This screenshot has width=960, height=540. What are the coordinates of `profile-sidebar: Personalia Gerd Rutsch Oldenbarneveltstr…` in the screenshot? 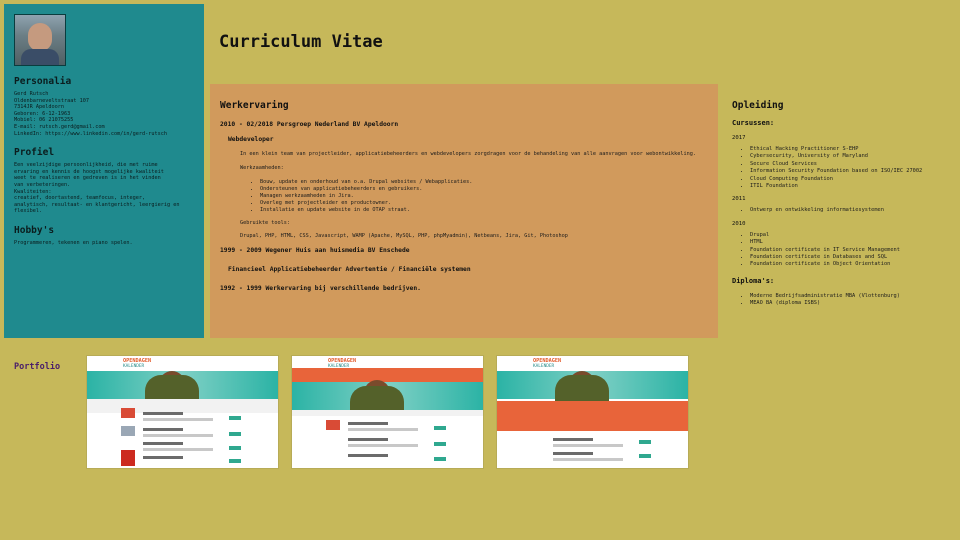 It's located at (104, 171).